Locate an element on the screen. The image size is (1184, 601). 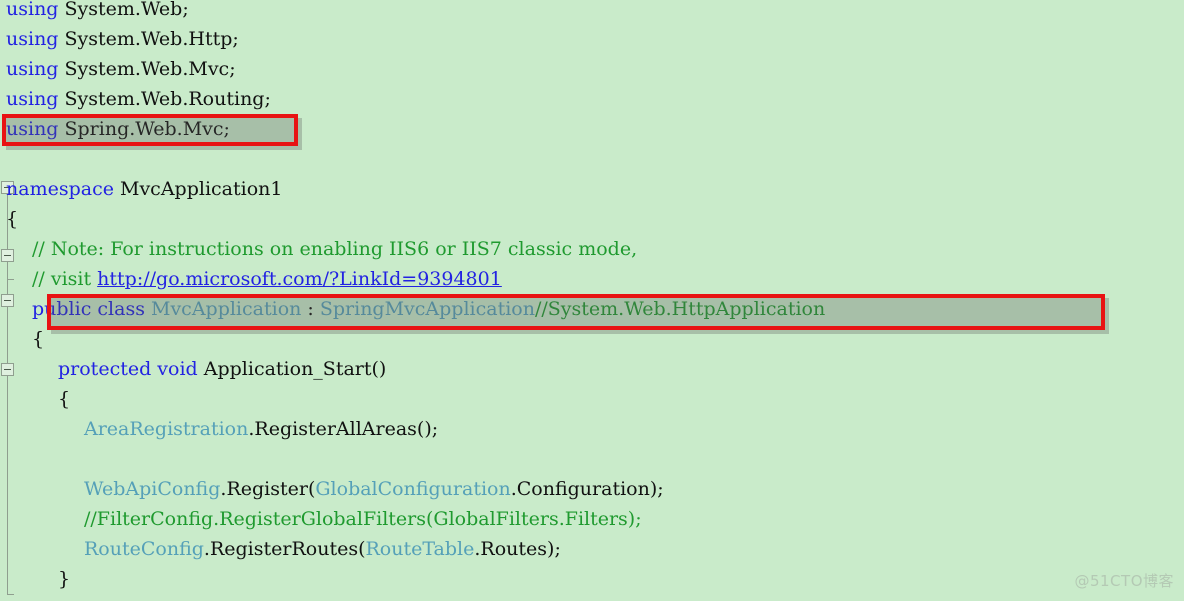
code-token-type: SpringMvcApplication is located at coordinates (427, 309).